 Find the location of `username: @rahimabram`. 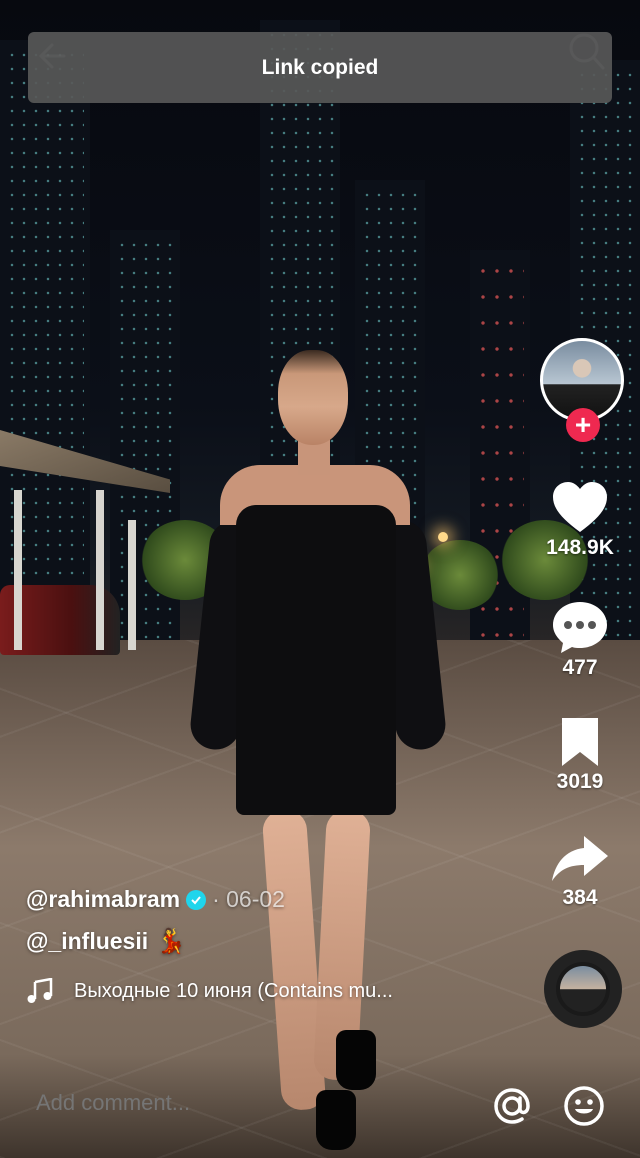

username: @rahimabram is located at coordinates (103, 899).